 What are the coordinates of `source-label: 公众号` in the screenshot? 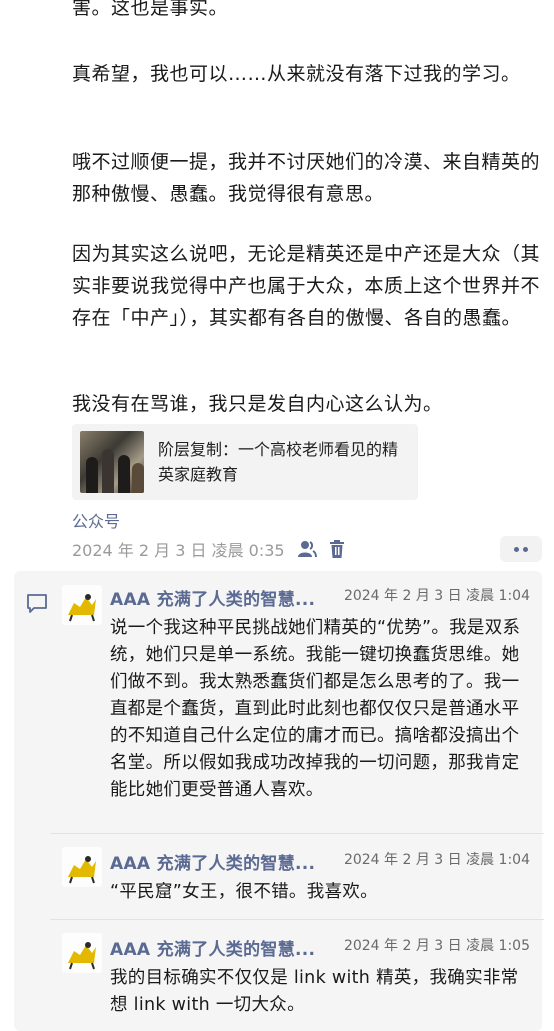 It's located at (96, 520).